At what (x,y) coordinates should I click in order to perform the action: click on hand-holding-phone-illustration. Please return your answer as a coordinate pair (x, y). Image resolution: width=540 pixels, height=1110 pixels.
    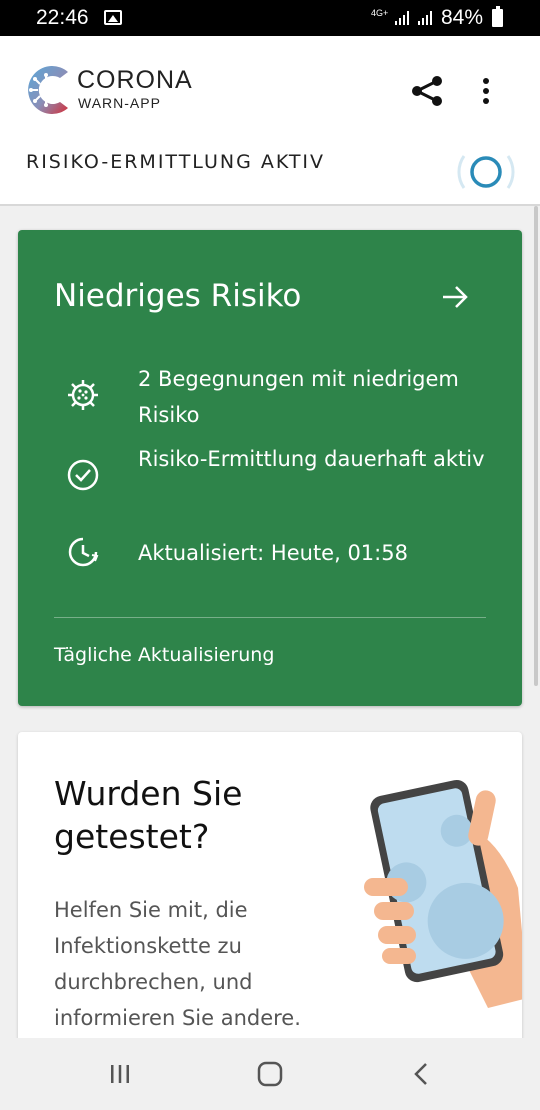
    Looking at the image, I should click on (443, 893).